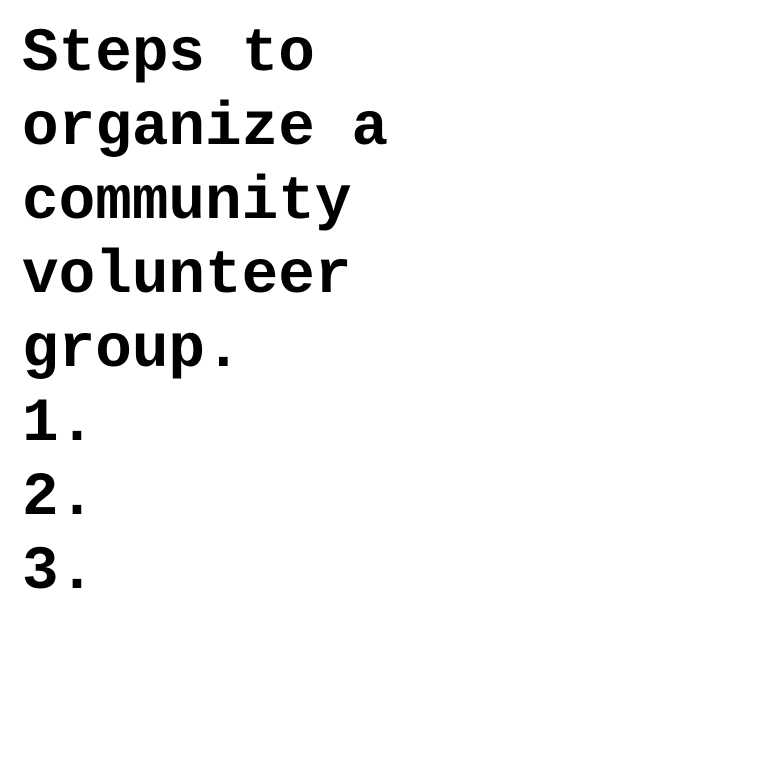  I want to click on list-item-2: 2., so click(59, 498).